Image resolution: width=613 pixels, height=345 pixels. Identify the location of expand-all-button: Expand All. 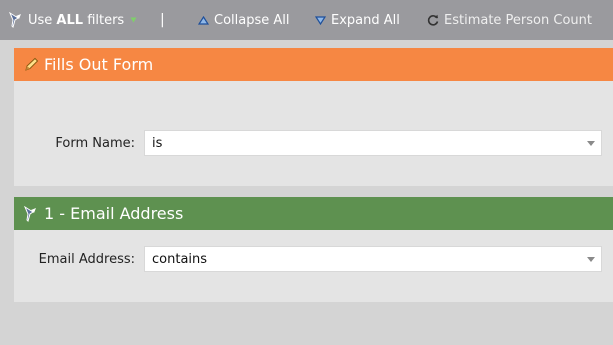
(357, 20).